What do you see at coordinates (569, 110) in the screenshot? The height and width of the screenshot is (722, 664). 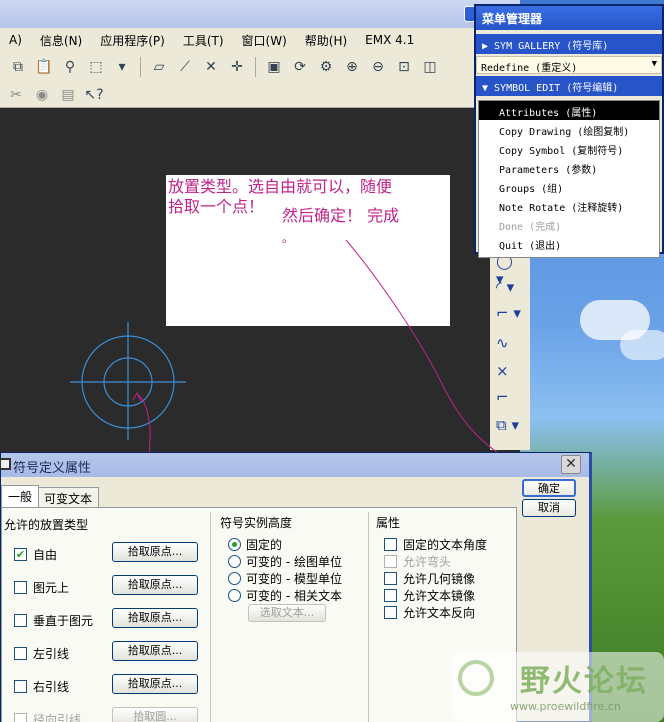 I see `menu-item-attributes: Attributes (属性)` at bounding box center [569, 110].